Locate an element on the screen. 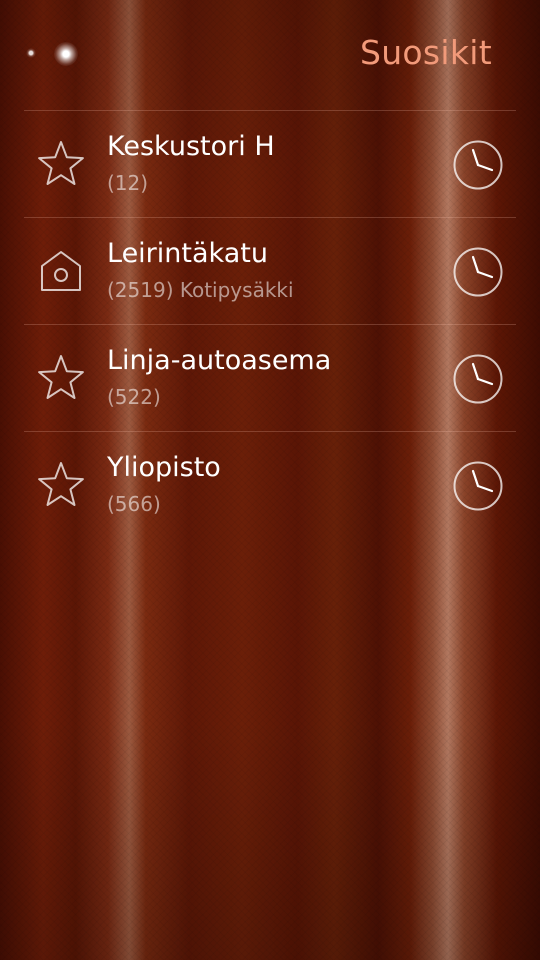  stop-detail: (566) is located at coordinates (134, 504).